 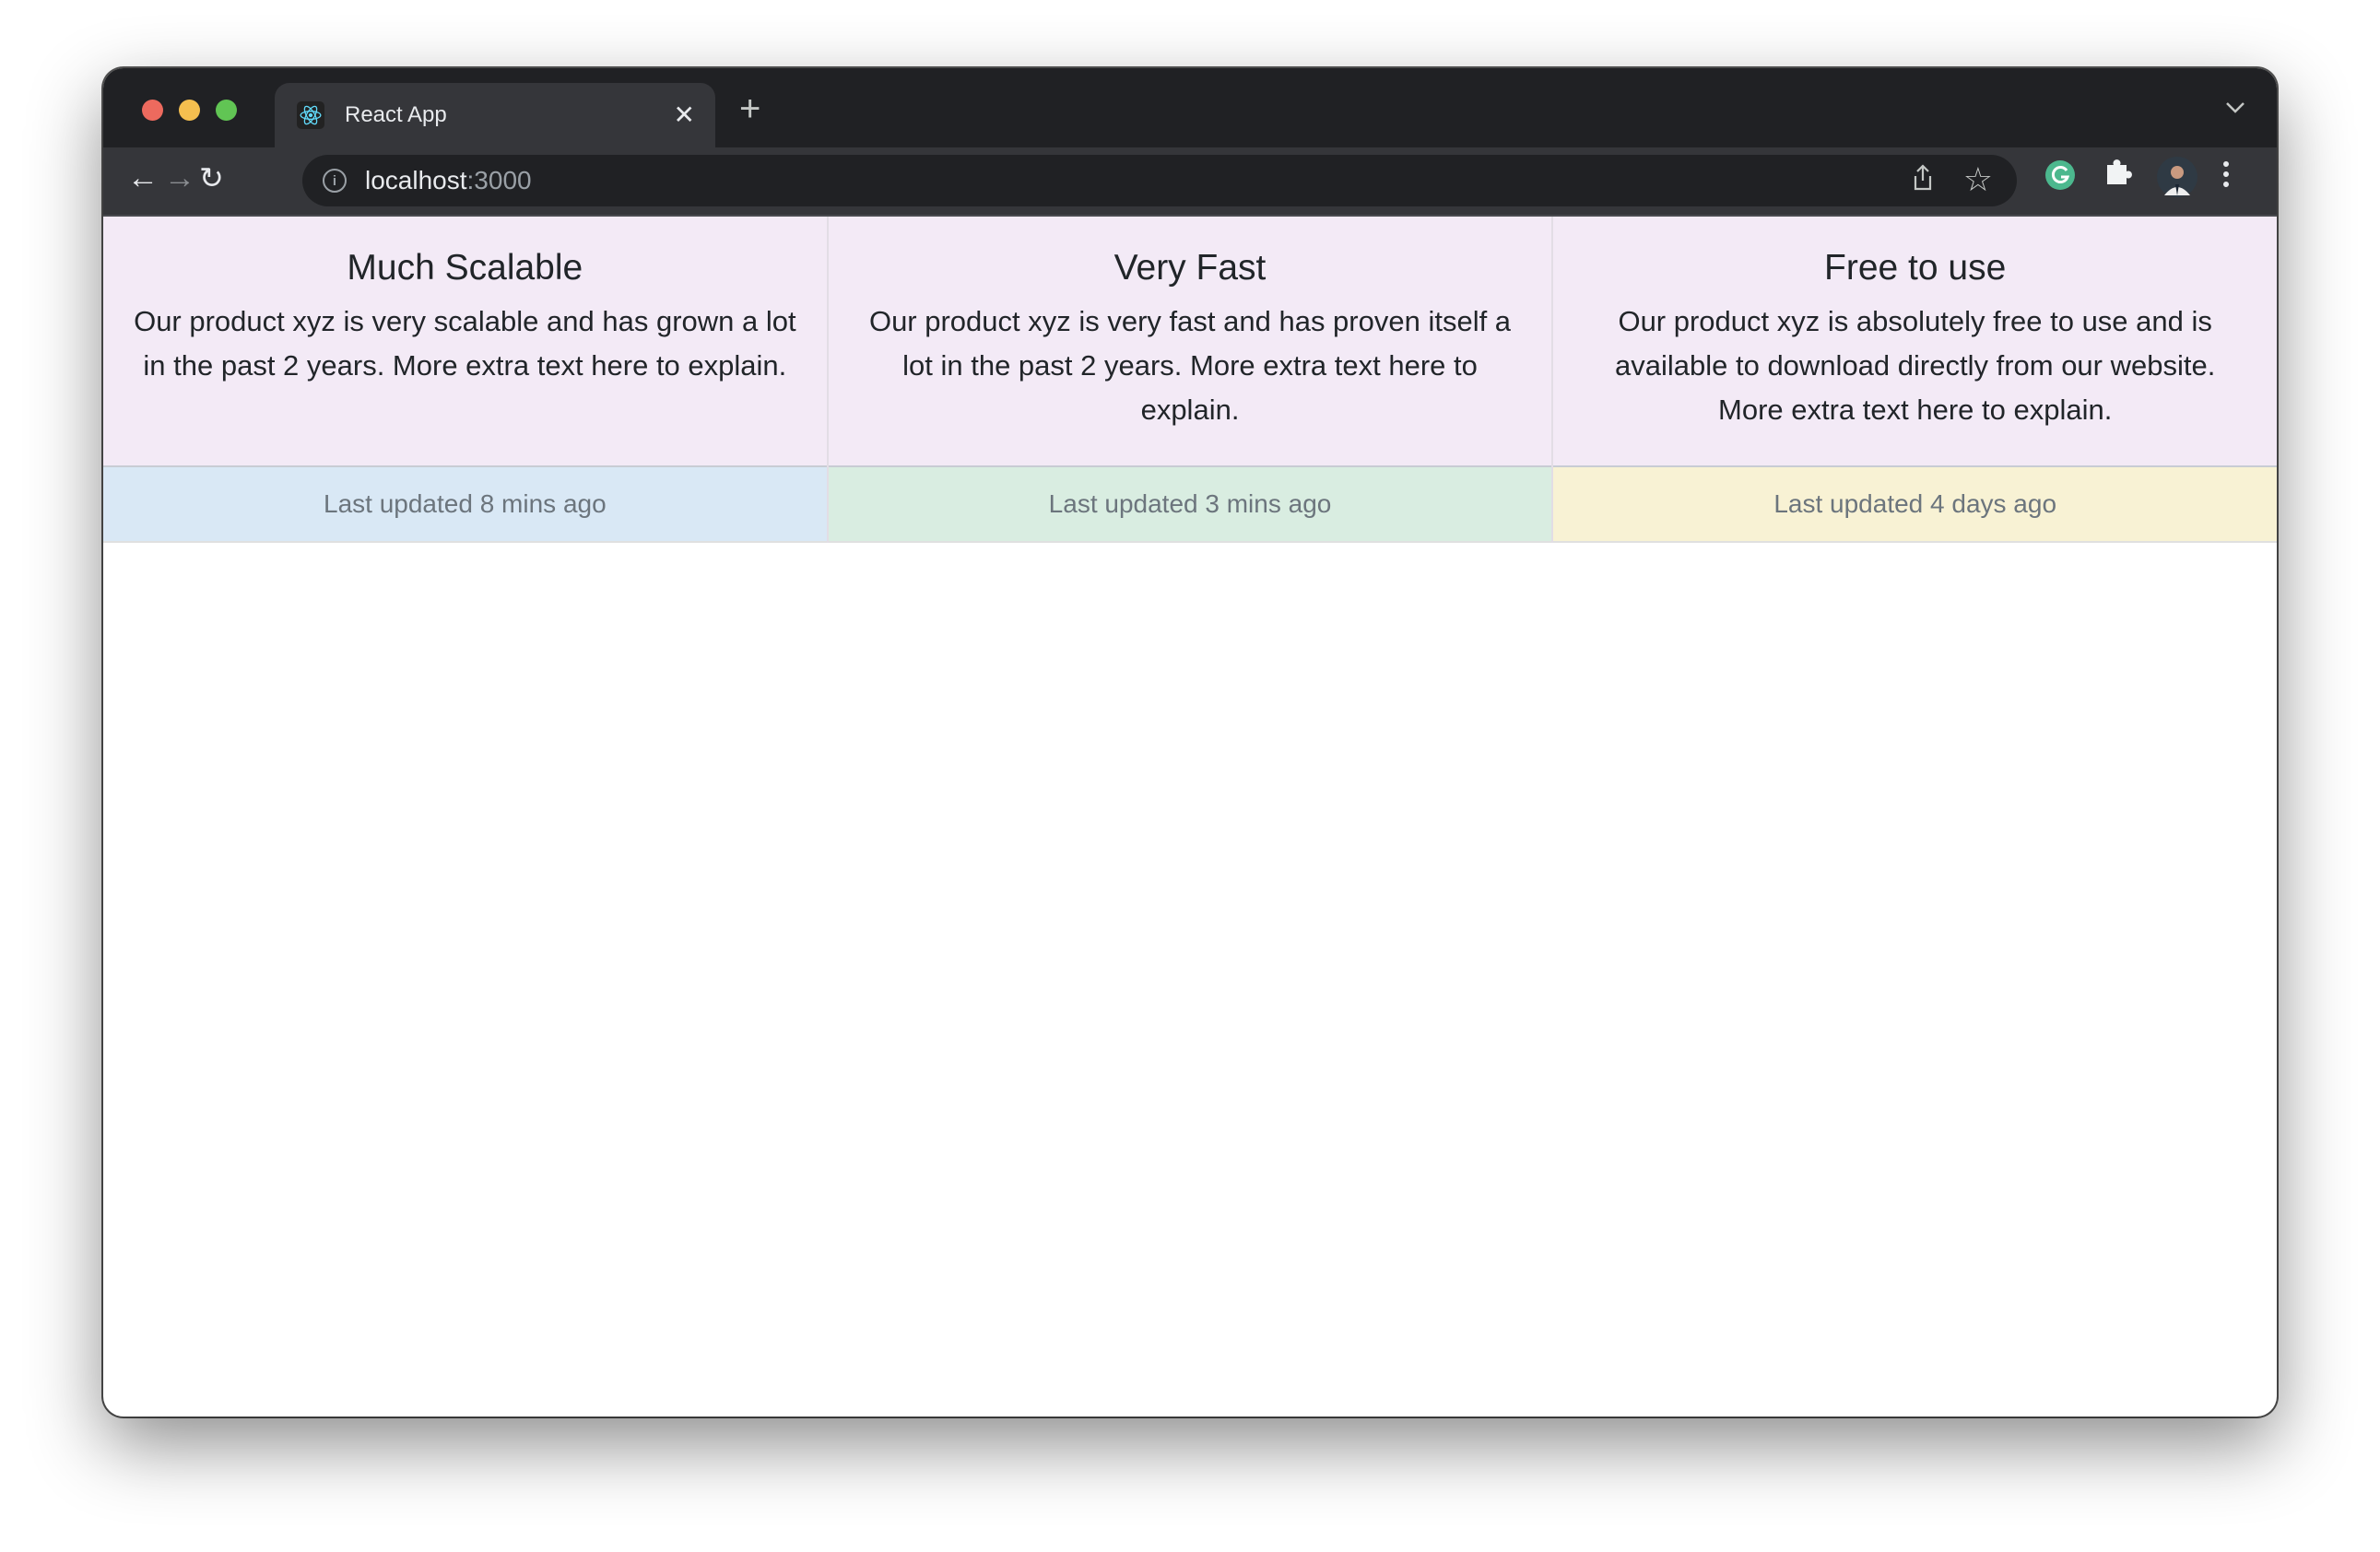 I want to click on url-text: localhost:3000, so click(x=448, y=180).